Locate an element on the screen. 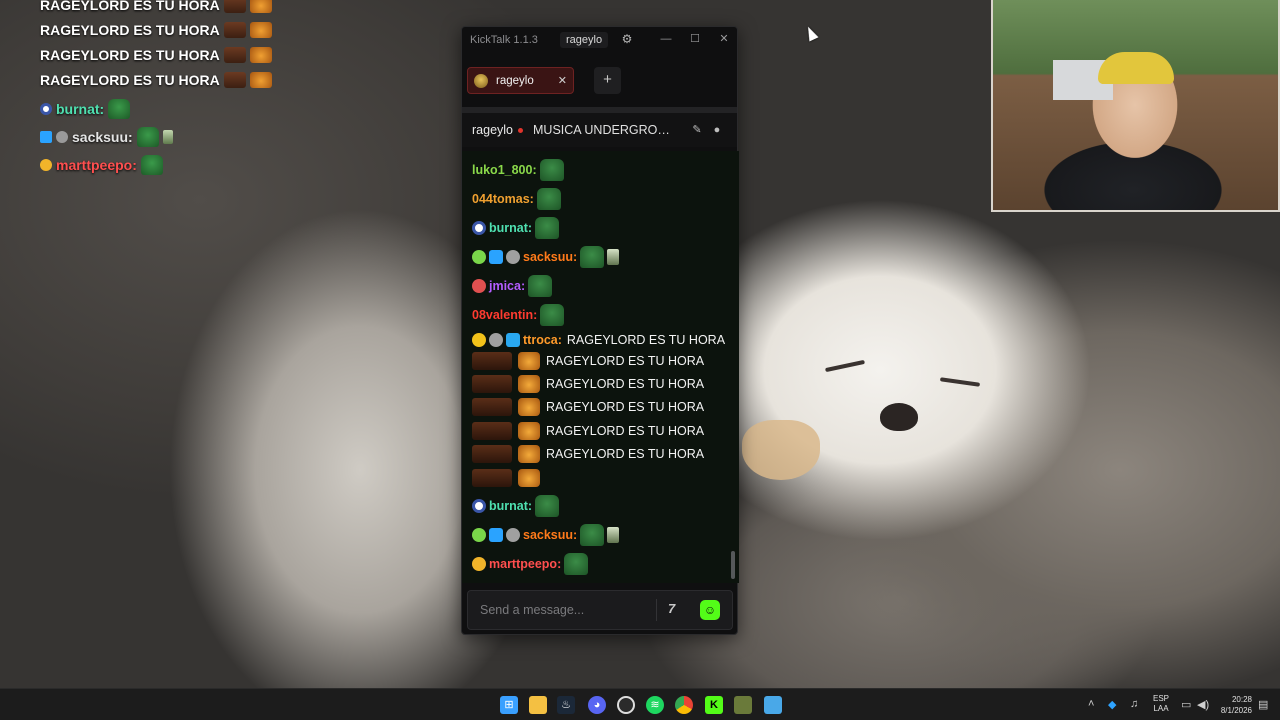  add-tab-button: + is located at coordinates (607, 80).